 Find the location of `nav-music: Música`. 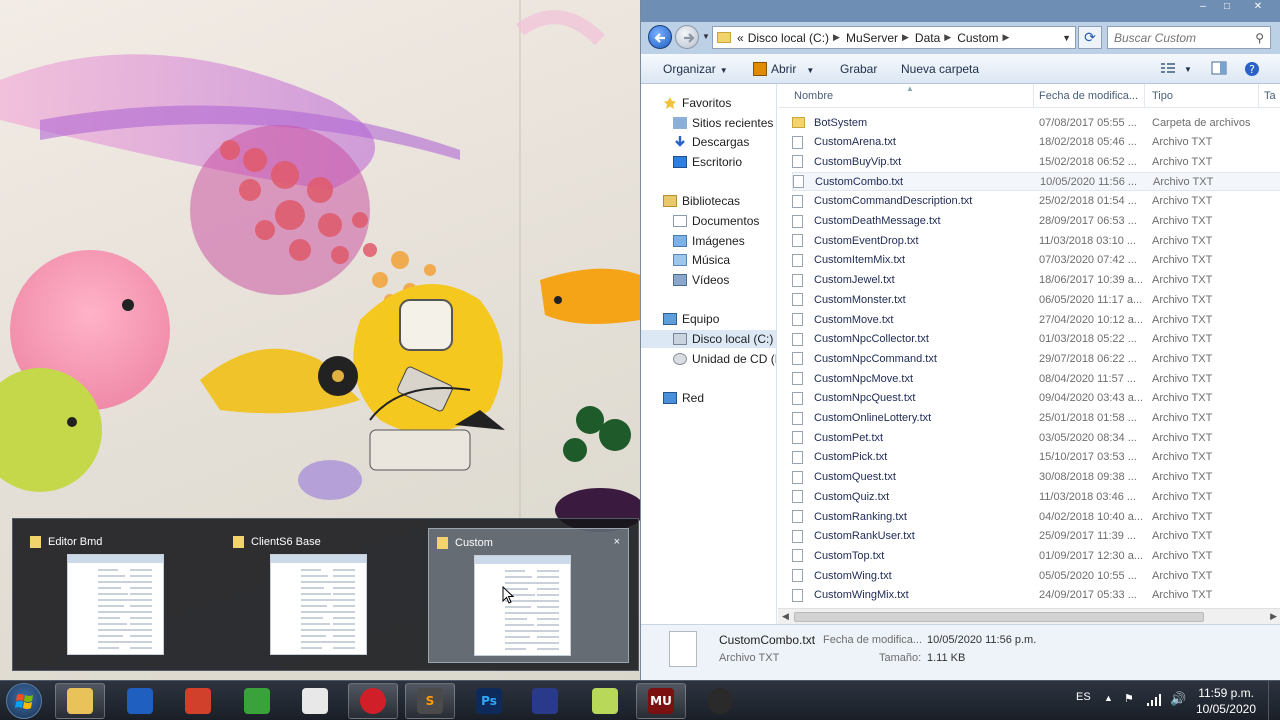

nav-music: Música is located at coordinates (701, 260).